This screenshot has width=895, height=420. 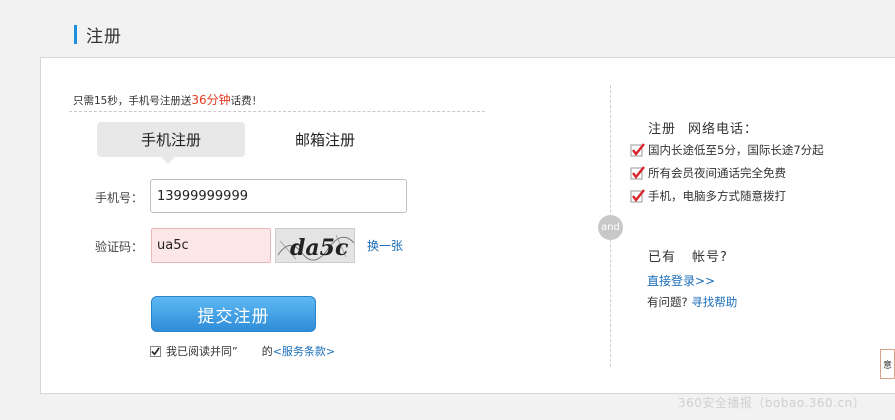 What do you see at coordinates (132, 101) in the screenshot?
I see `promo-prefix: 只需15秒，手机号注册送` at bounding box center [132, 101].